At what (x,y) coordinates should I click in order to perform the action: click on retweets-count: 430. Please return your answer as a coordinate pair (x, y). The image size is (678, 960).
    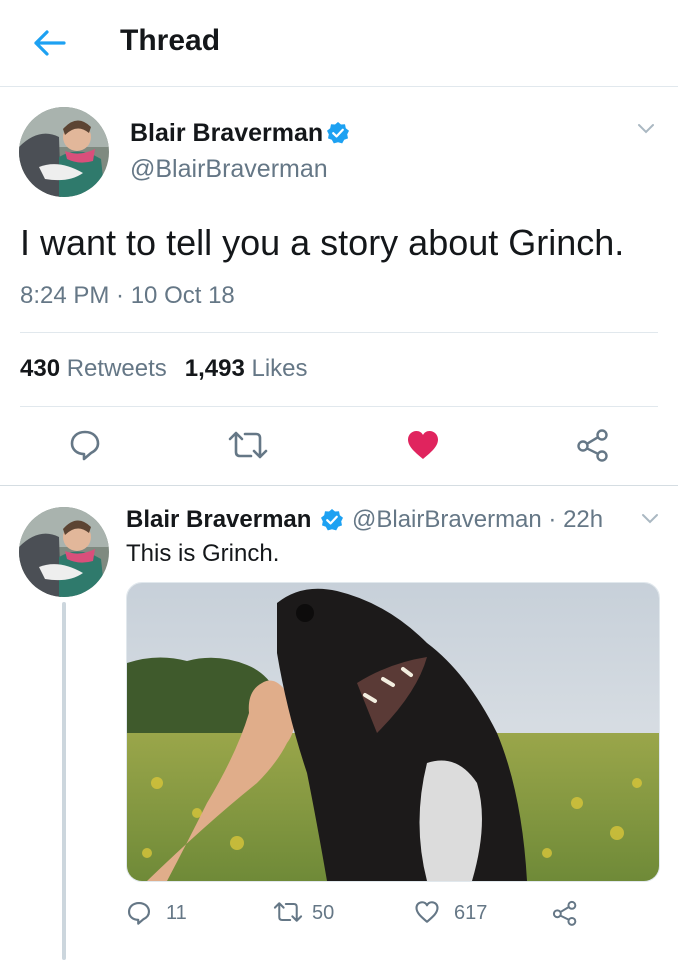
    Looking at the image, I should click on (40, 368).